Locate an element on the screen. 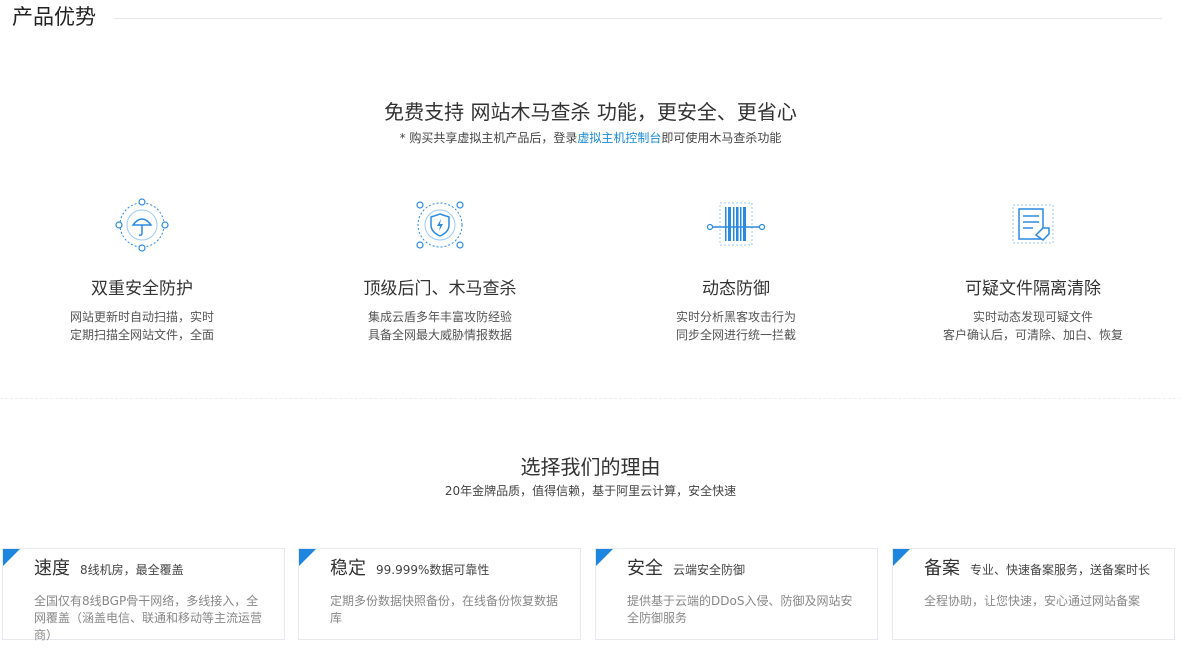 The image size is (1181, 657). feature-title: 动态防御 is located at coordinates (736, 289).